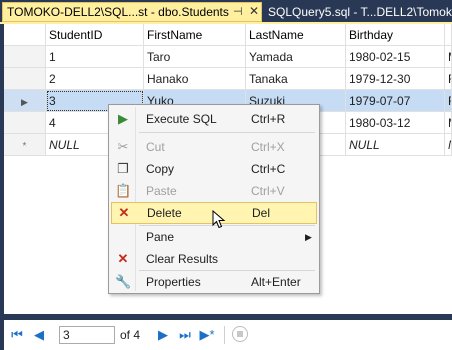  Describe the element at coordinates (207, 335) in the screenshot. I see `new-record-icon: ▶*` at that location.